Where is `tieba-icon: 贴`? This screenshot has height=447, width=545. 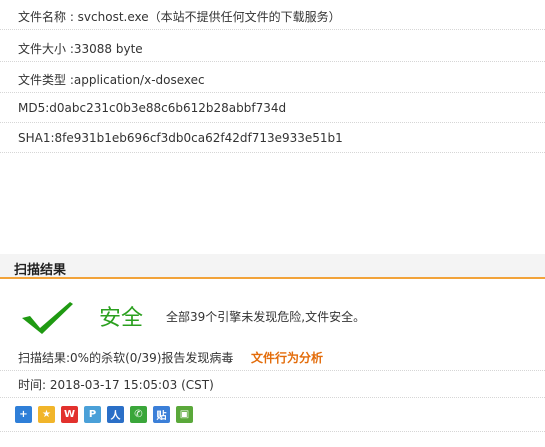
tieba-icon: 贴 is located at coordinates (161, 414).